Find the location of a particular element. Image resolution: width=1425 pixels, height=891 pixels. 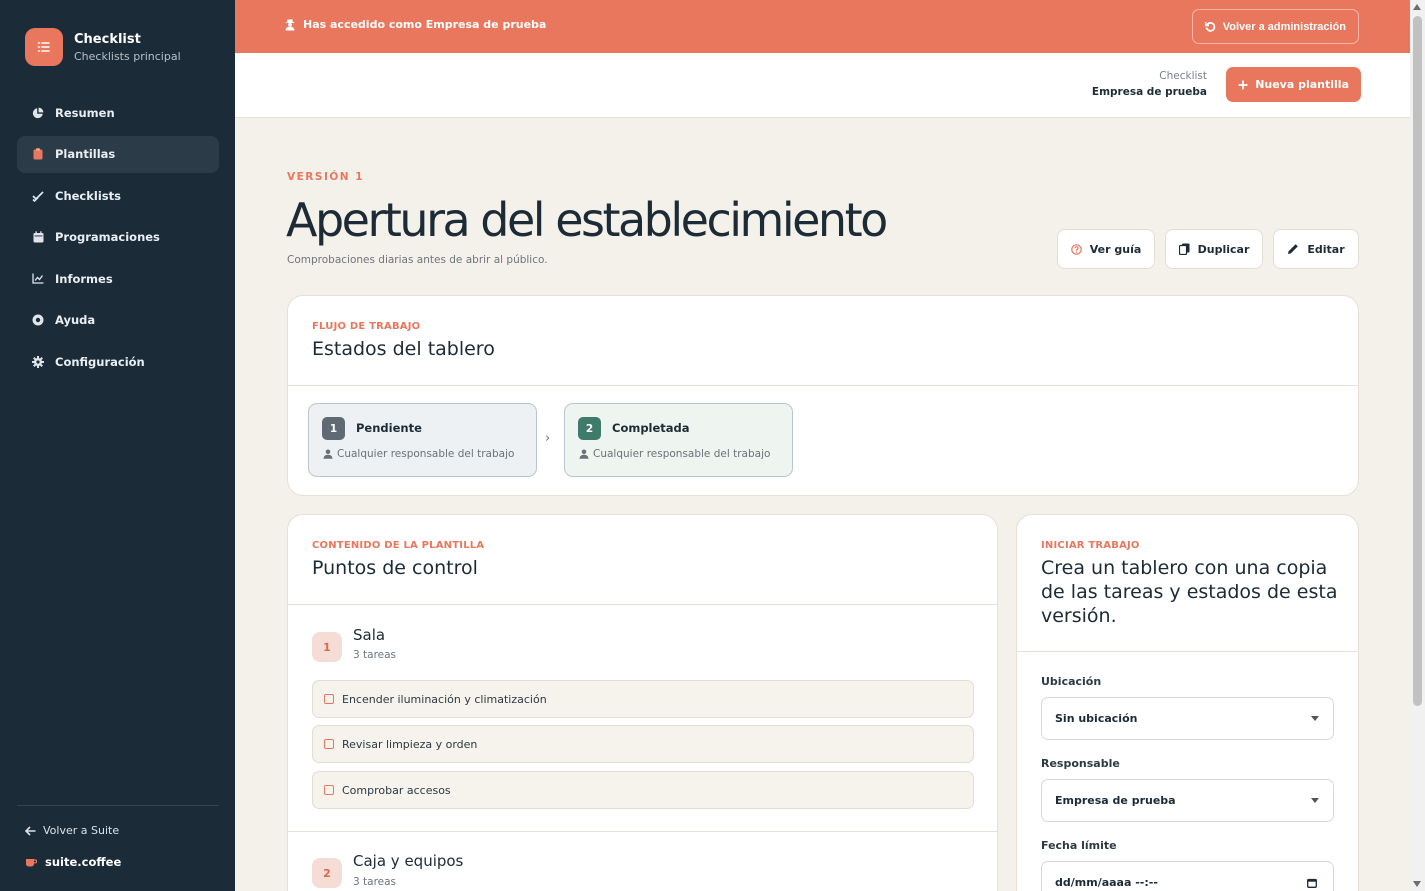

section-divider is located at coordinates (642, 831).